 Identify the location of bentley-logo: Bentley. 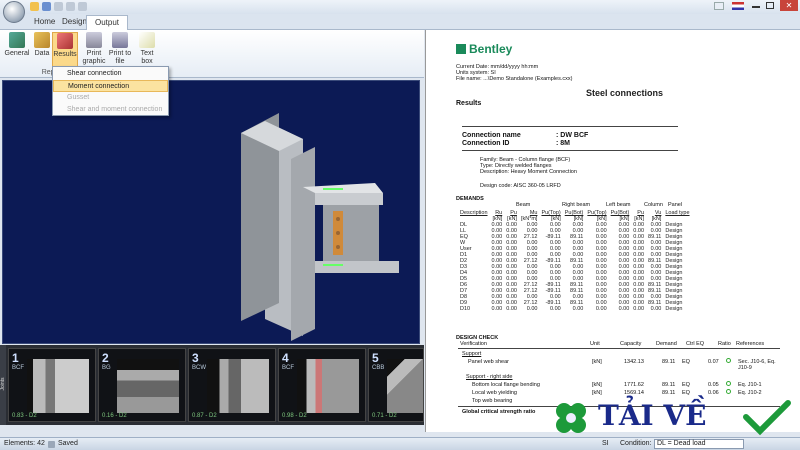
(484, 49).